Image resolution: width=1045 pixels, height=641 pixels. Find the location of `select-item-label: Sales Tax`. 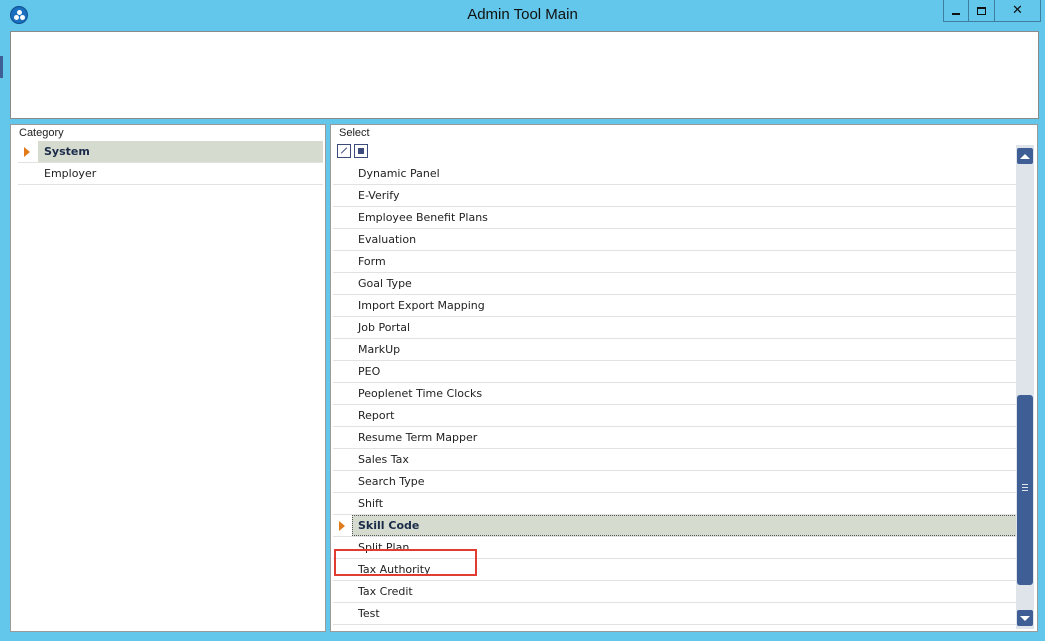

select-item-label: Sales Tax is located at coordinates (383, 459).